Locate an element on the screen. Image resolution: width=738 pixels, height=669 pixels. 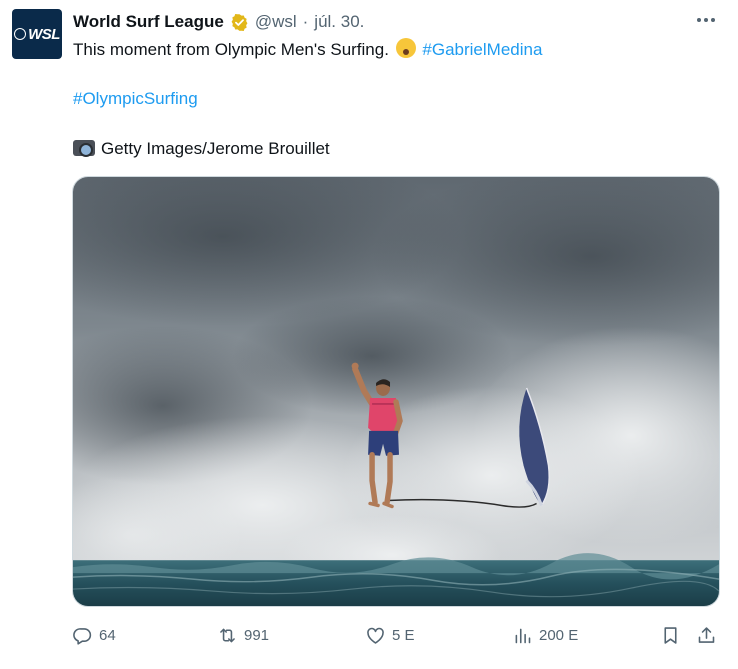
tweet-text-line2: #OlympicSurfing is located at coordinates (135, 99).